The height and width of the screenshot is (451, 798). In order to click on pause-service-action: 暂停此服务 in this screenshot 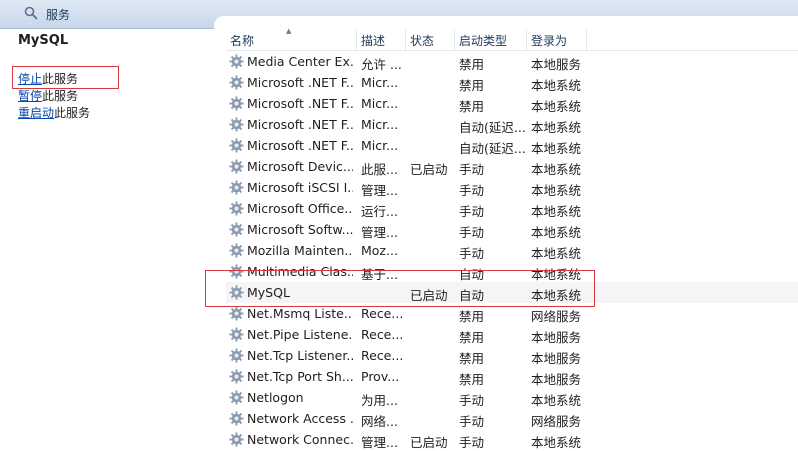, I will do `click(48, 95)`.